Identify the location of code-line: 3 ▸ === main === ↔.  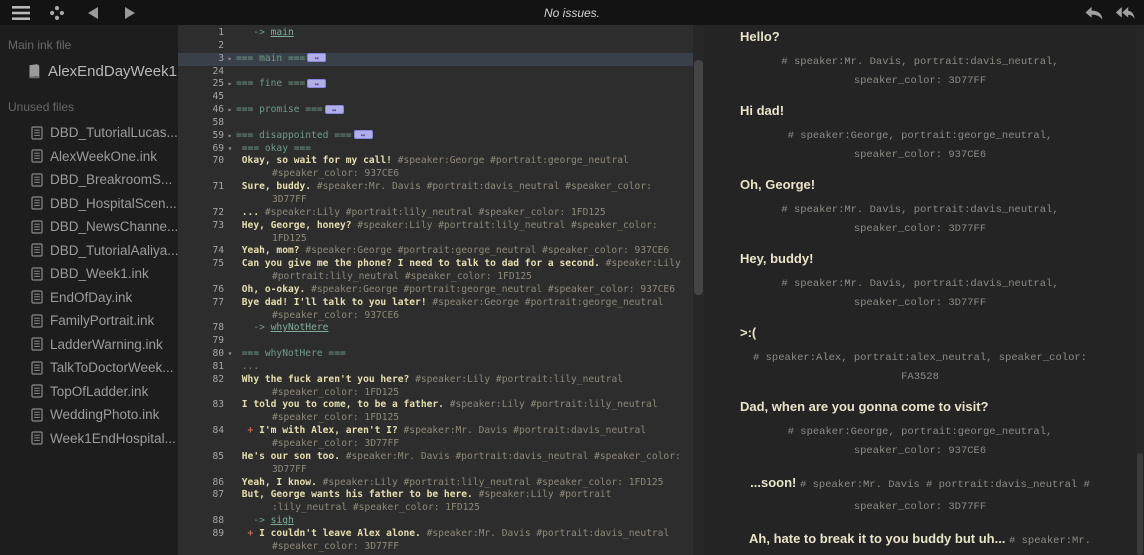
(435, 59).